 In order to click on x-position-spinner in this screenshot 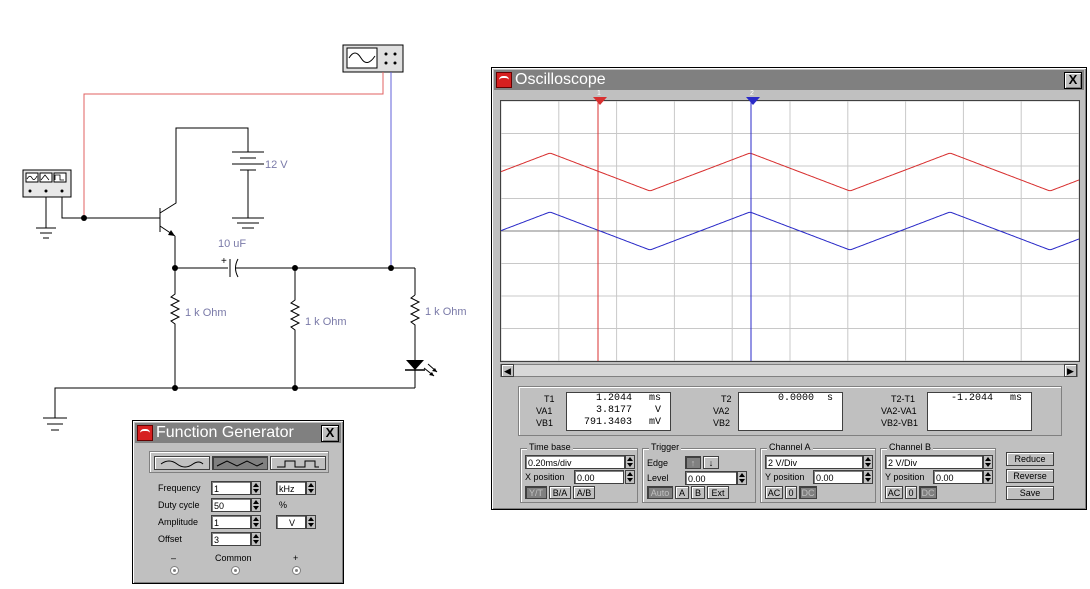, I will do `click(630, 477)`.